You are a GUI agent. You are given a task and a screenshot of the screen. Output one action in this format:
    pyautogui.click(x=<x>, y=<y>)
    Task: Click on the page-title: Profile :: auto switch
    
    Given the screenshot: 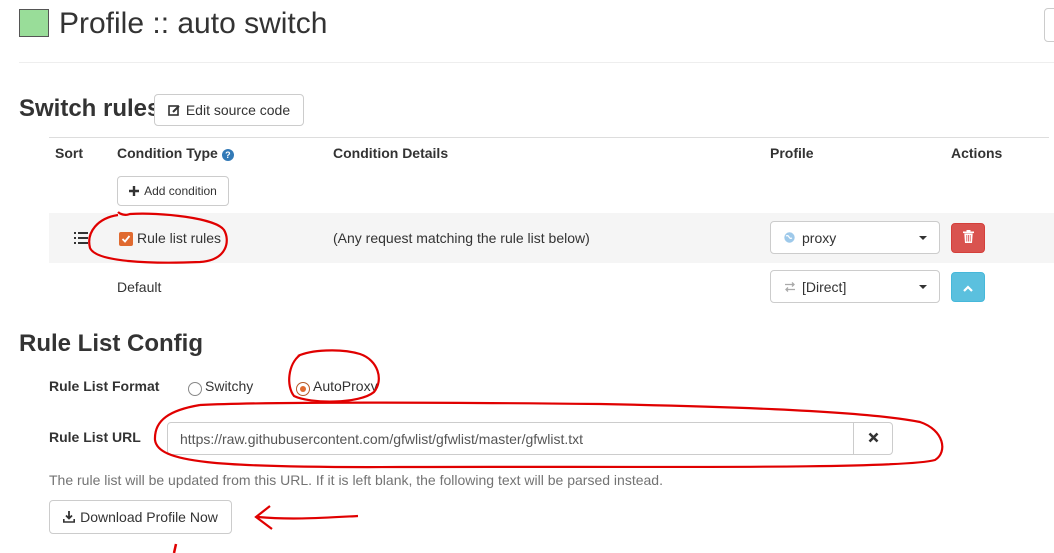 What is the action you would take?
    pyautogui.click(x=193, y=23)
    